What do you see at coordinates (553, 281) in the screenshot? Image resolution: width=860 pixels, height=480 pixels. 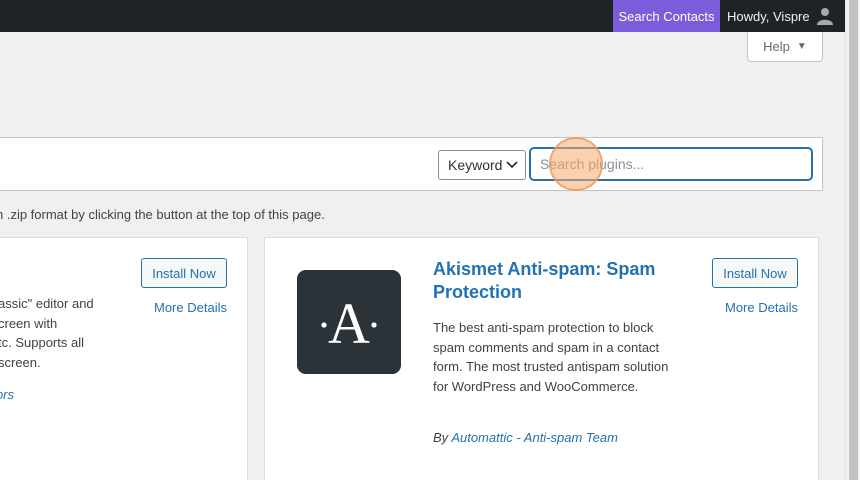 I see `plugin-title-link: Akismet Anti-spam: Spam Protection` at bounding box center [553, 281].